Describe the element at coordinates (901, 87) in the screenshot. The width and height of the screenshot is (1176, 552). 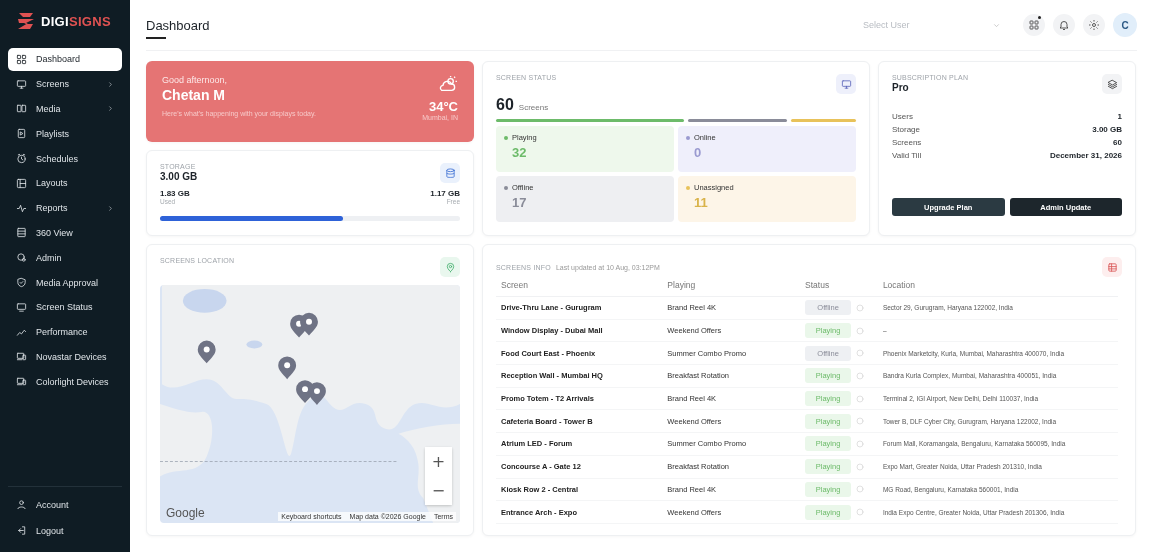
I see `plan-name: Pro` at that location.